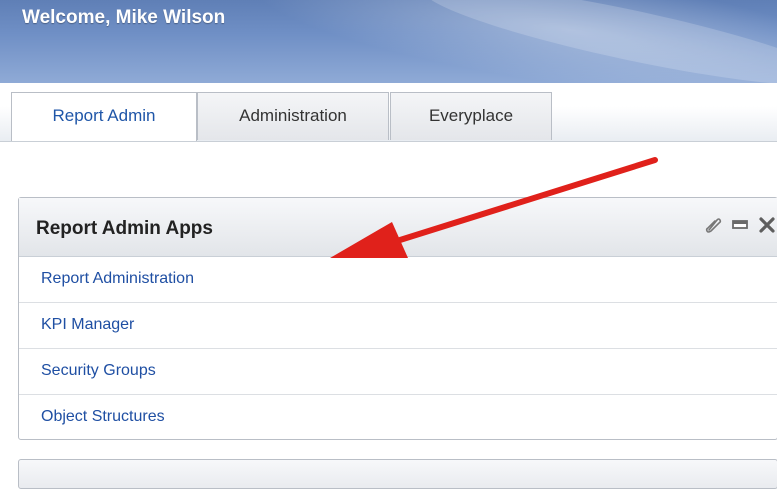  I want to click on next-portlet-header, so click(397, 474).